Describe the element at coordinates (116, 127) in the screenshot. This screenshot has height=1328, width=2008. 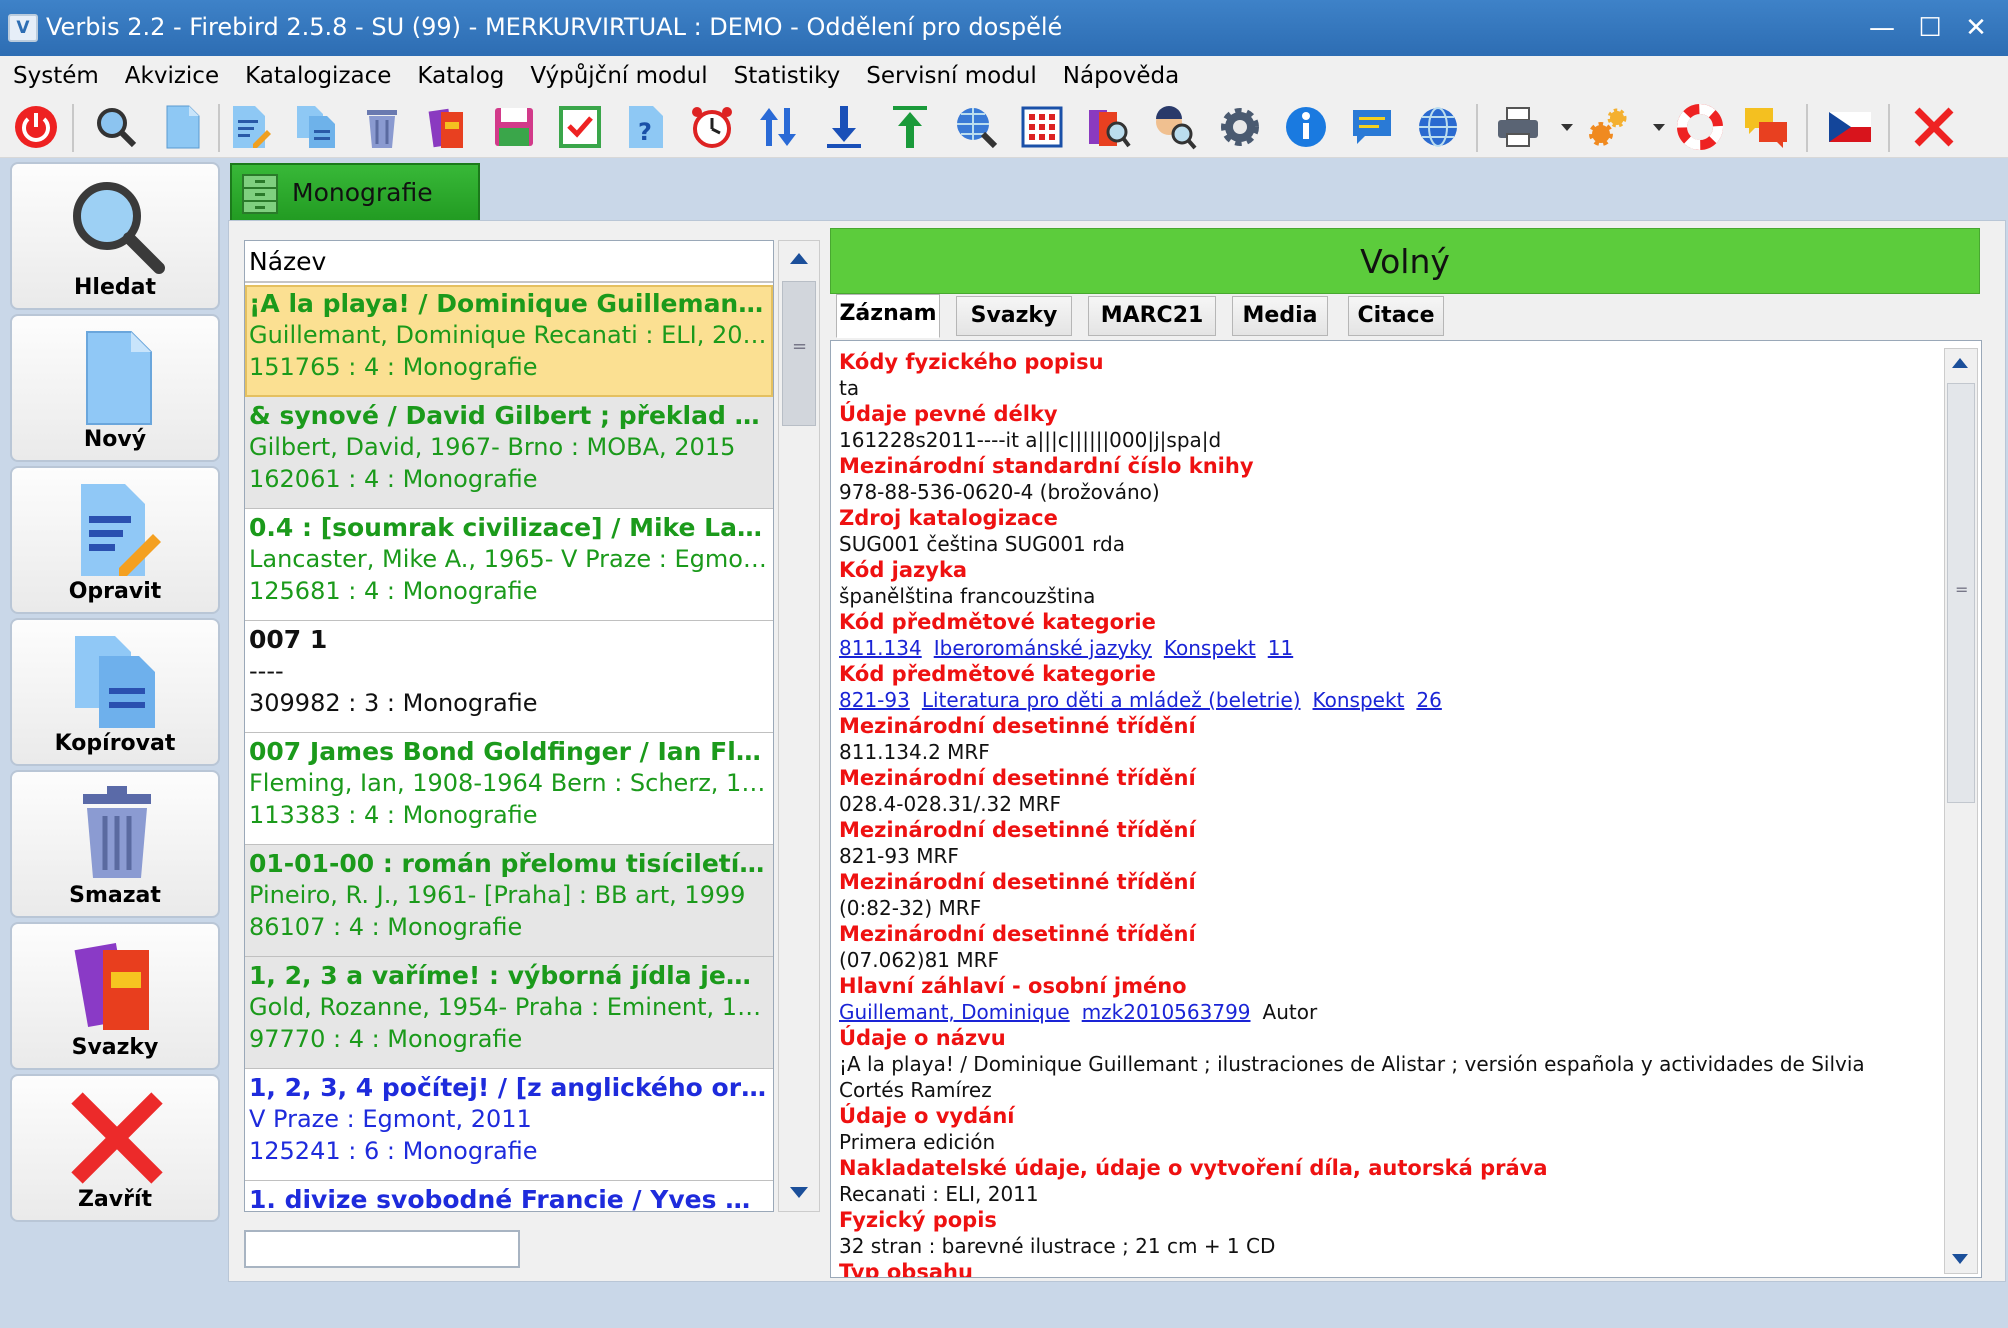
I see `search-tool-button` at that location.